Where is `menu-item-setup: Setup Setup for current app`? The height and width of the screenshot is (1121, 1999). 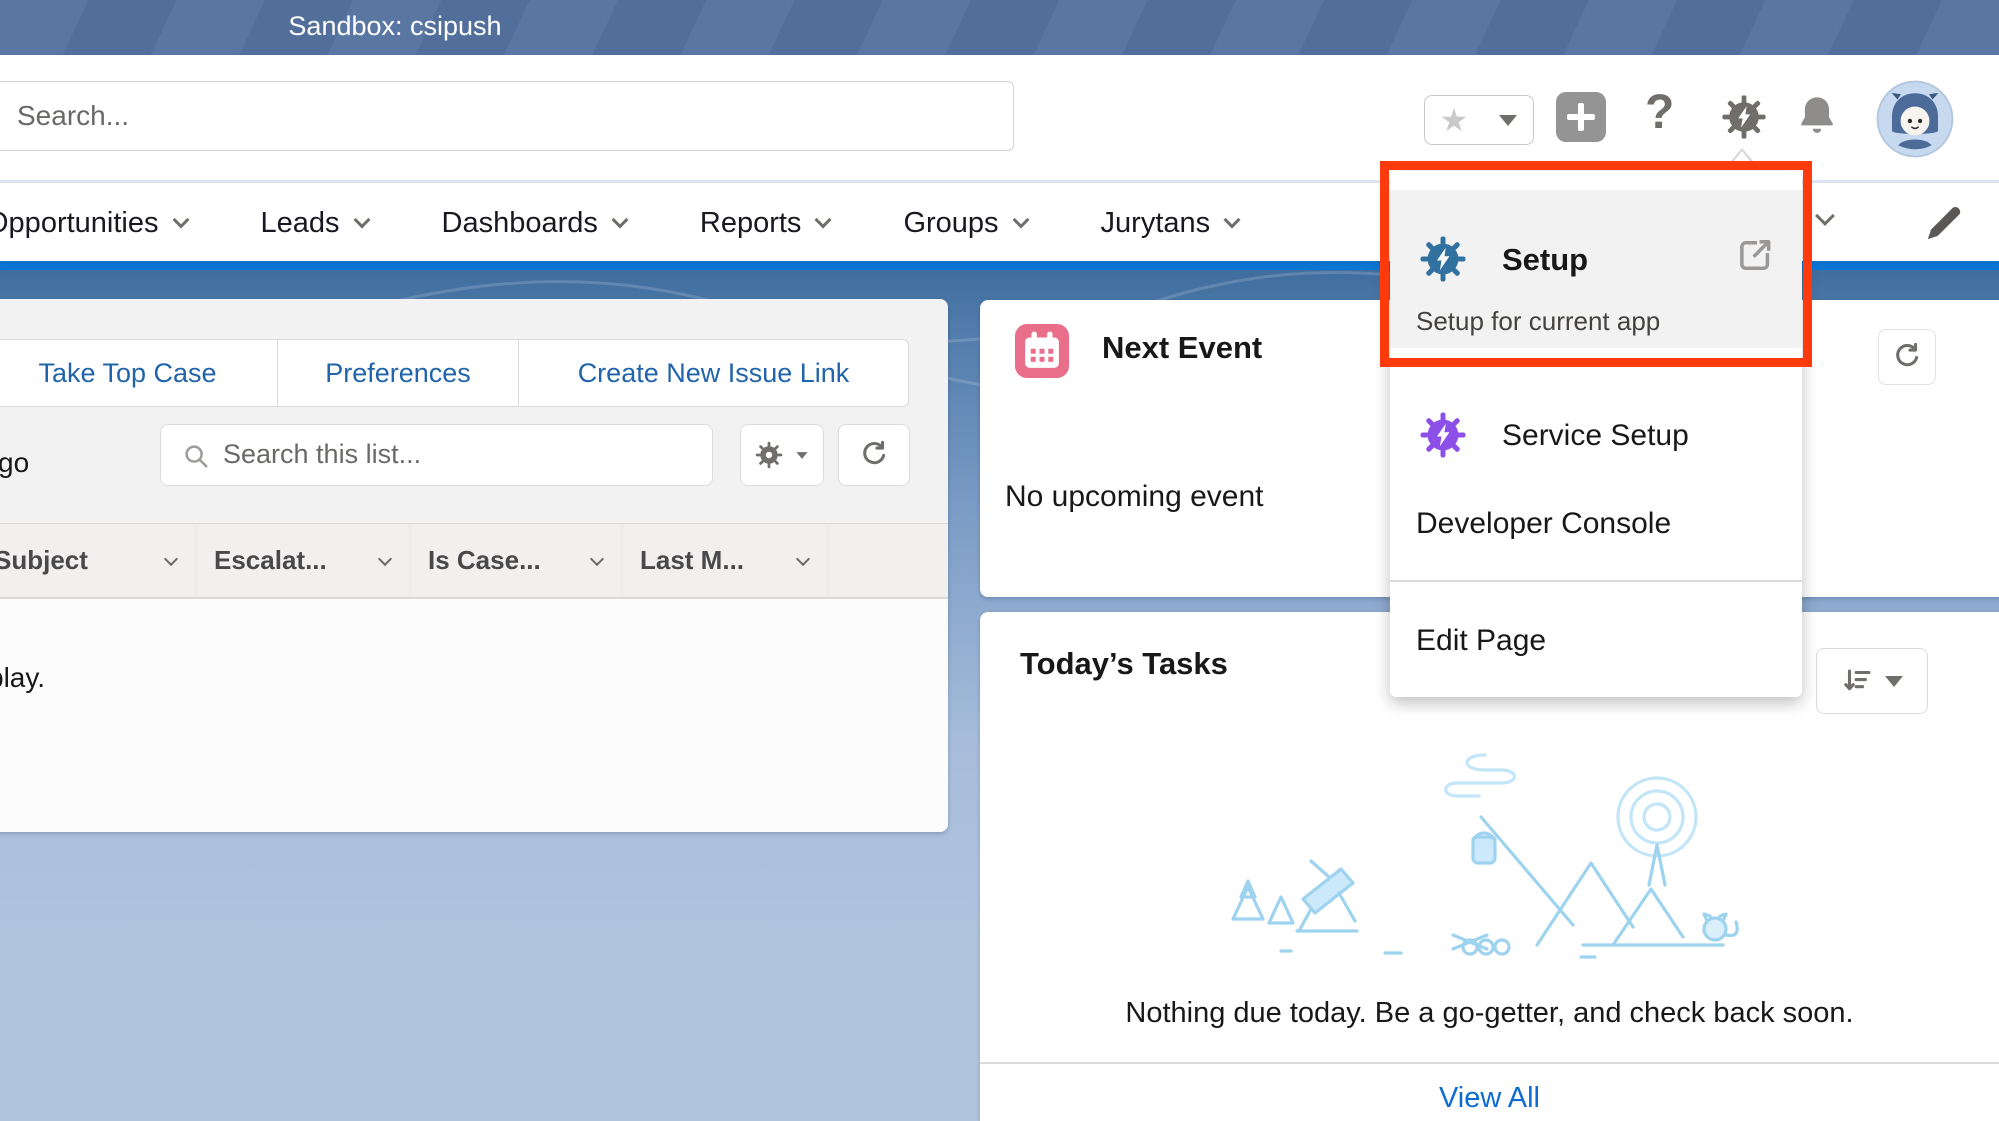
menu-item-setup: Setup Setup for current app is located at coordinates (1596, 269).